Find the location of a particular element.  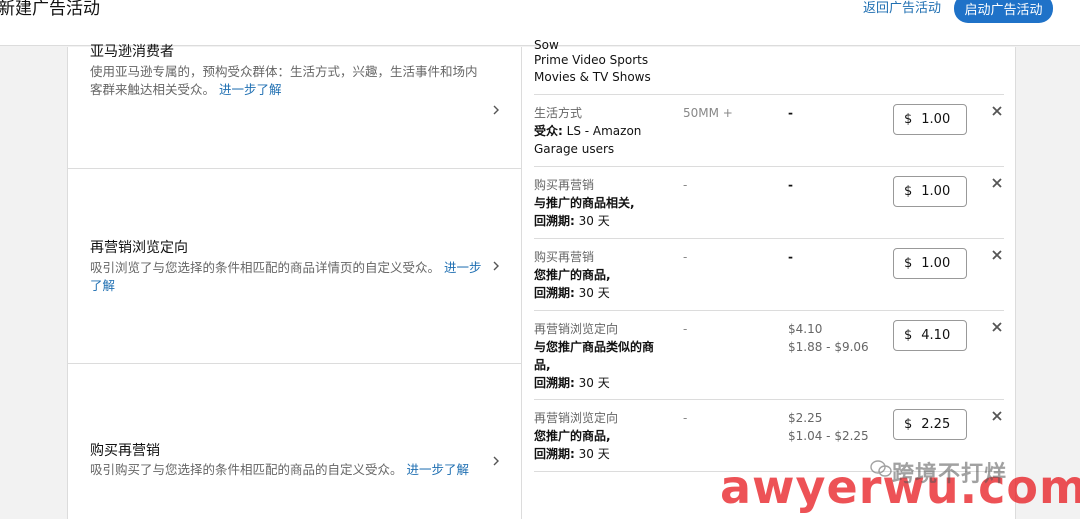

audience-purchase-remarketing: 购买再营销 吸引购买了与您选择的条件相匹配的商品的自定义受众。 进一步了解 is located at coordinates (295, 441).